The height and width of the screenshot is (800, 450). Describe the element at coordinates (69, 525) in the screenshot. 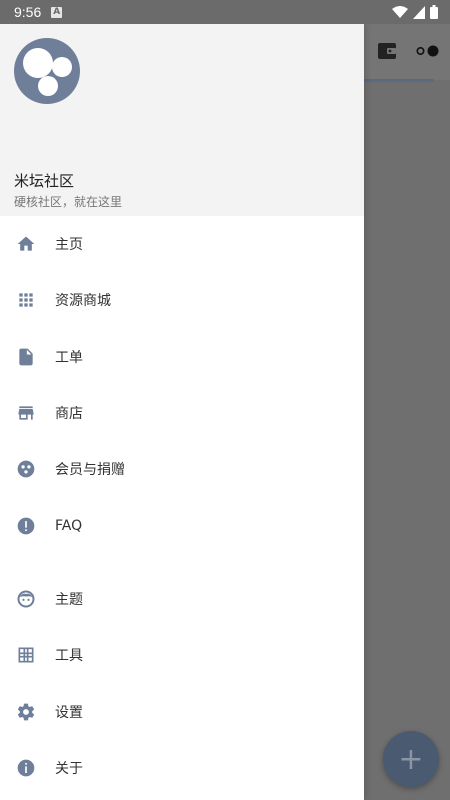

I see `menu-item-label: FAQ` at that location.